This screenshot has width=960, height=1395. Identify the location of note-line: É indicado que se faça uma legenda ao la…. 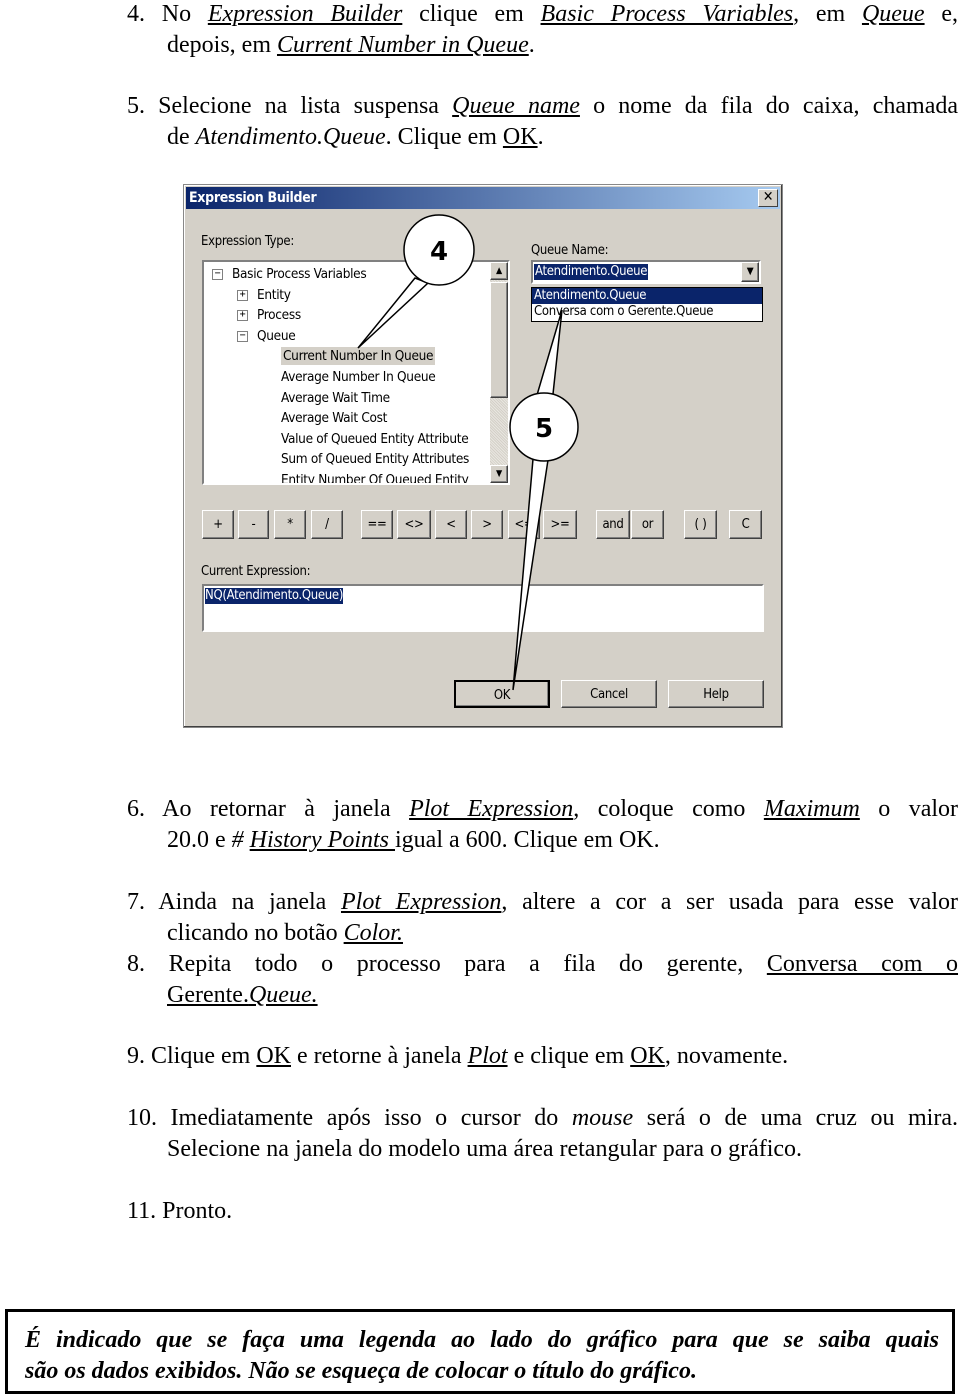
(482, 1340).